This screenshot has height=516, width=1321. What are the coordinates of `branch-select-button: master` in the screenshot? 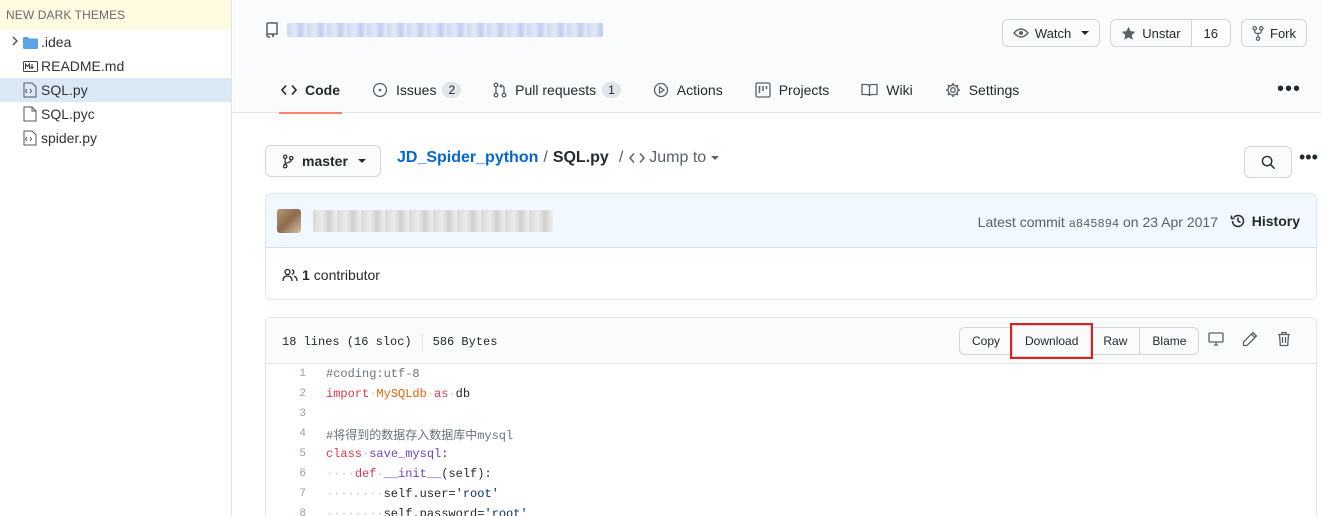 It's located at (323, 161).